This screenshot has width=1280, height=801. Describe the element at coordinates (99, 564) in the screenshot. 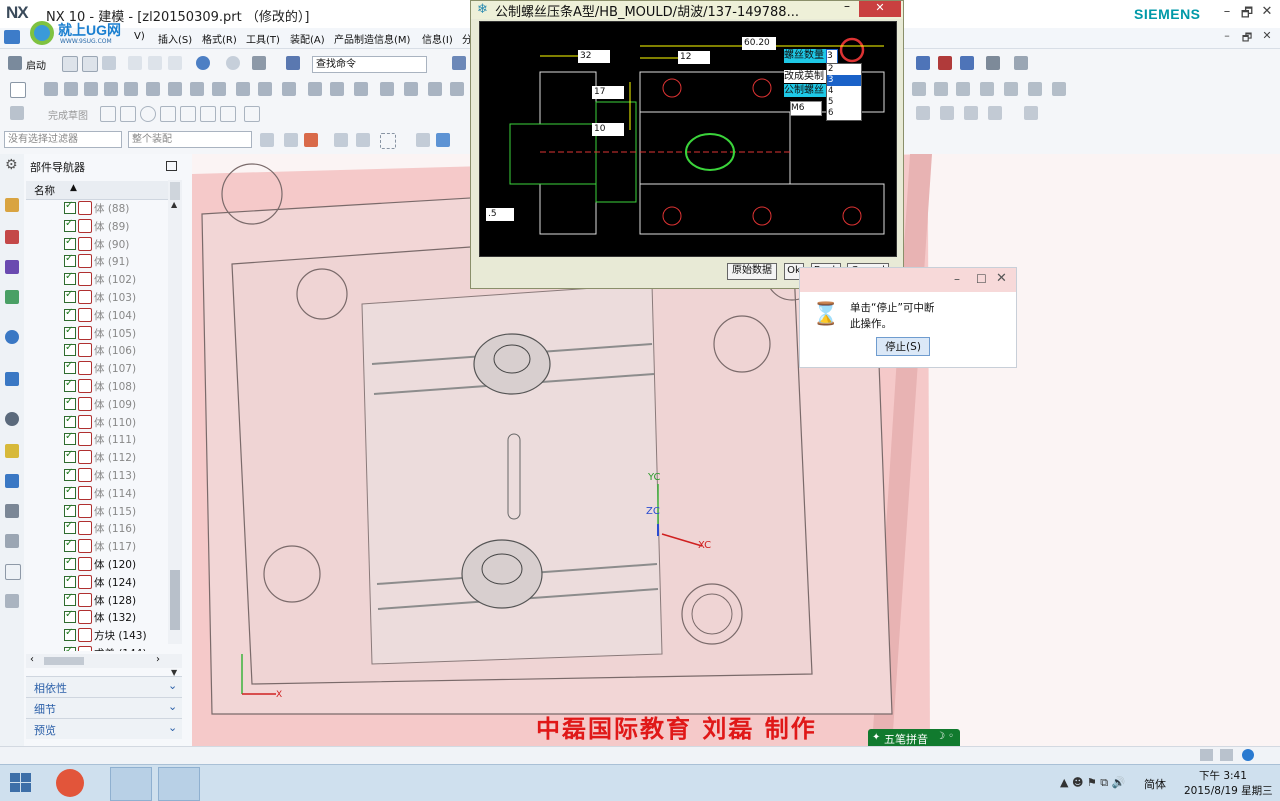

I see `tree-row: 体 (120)` at that location.